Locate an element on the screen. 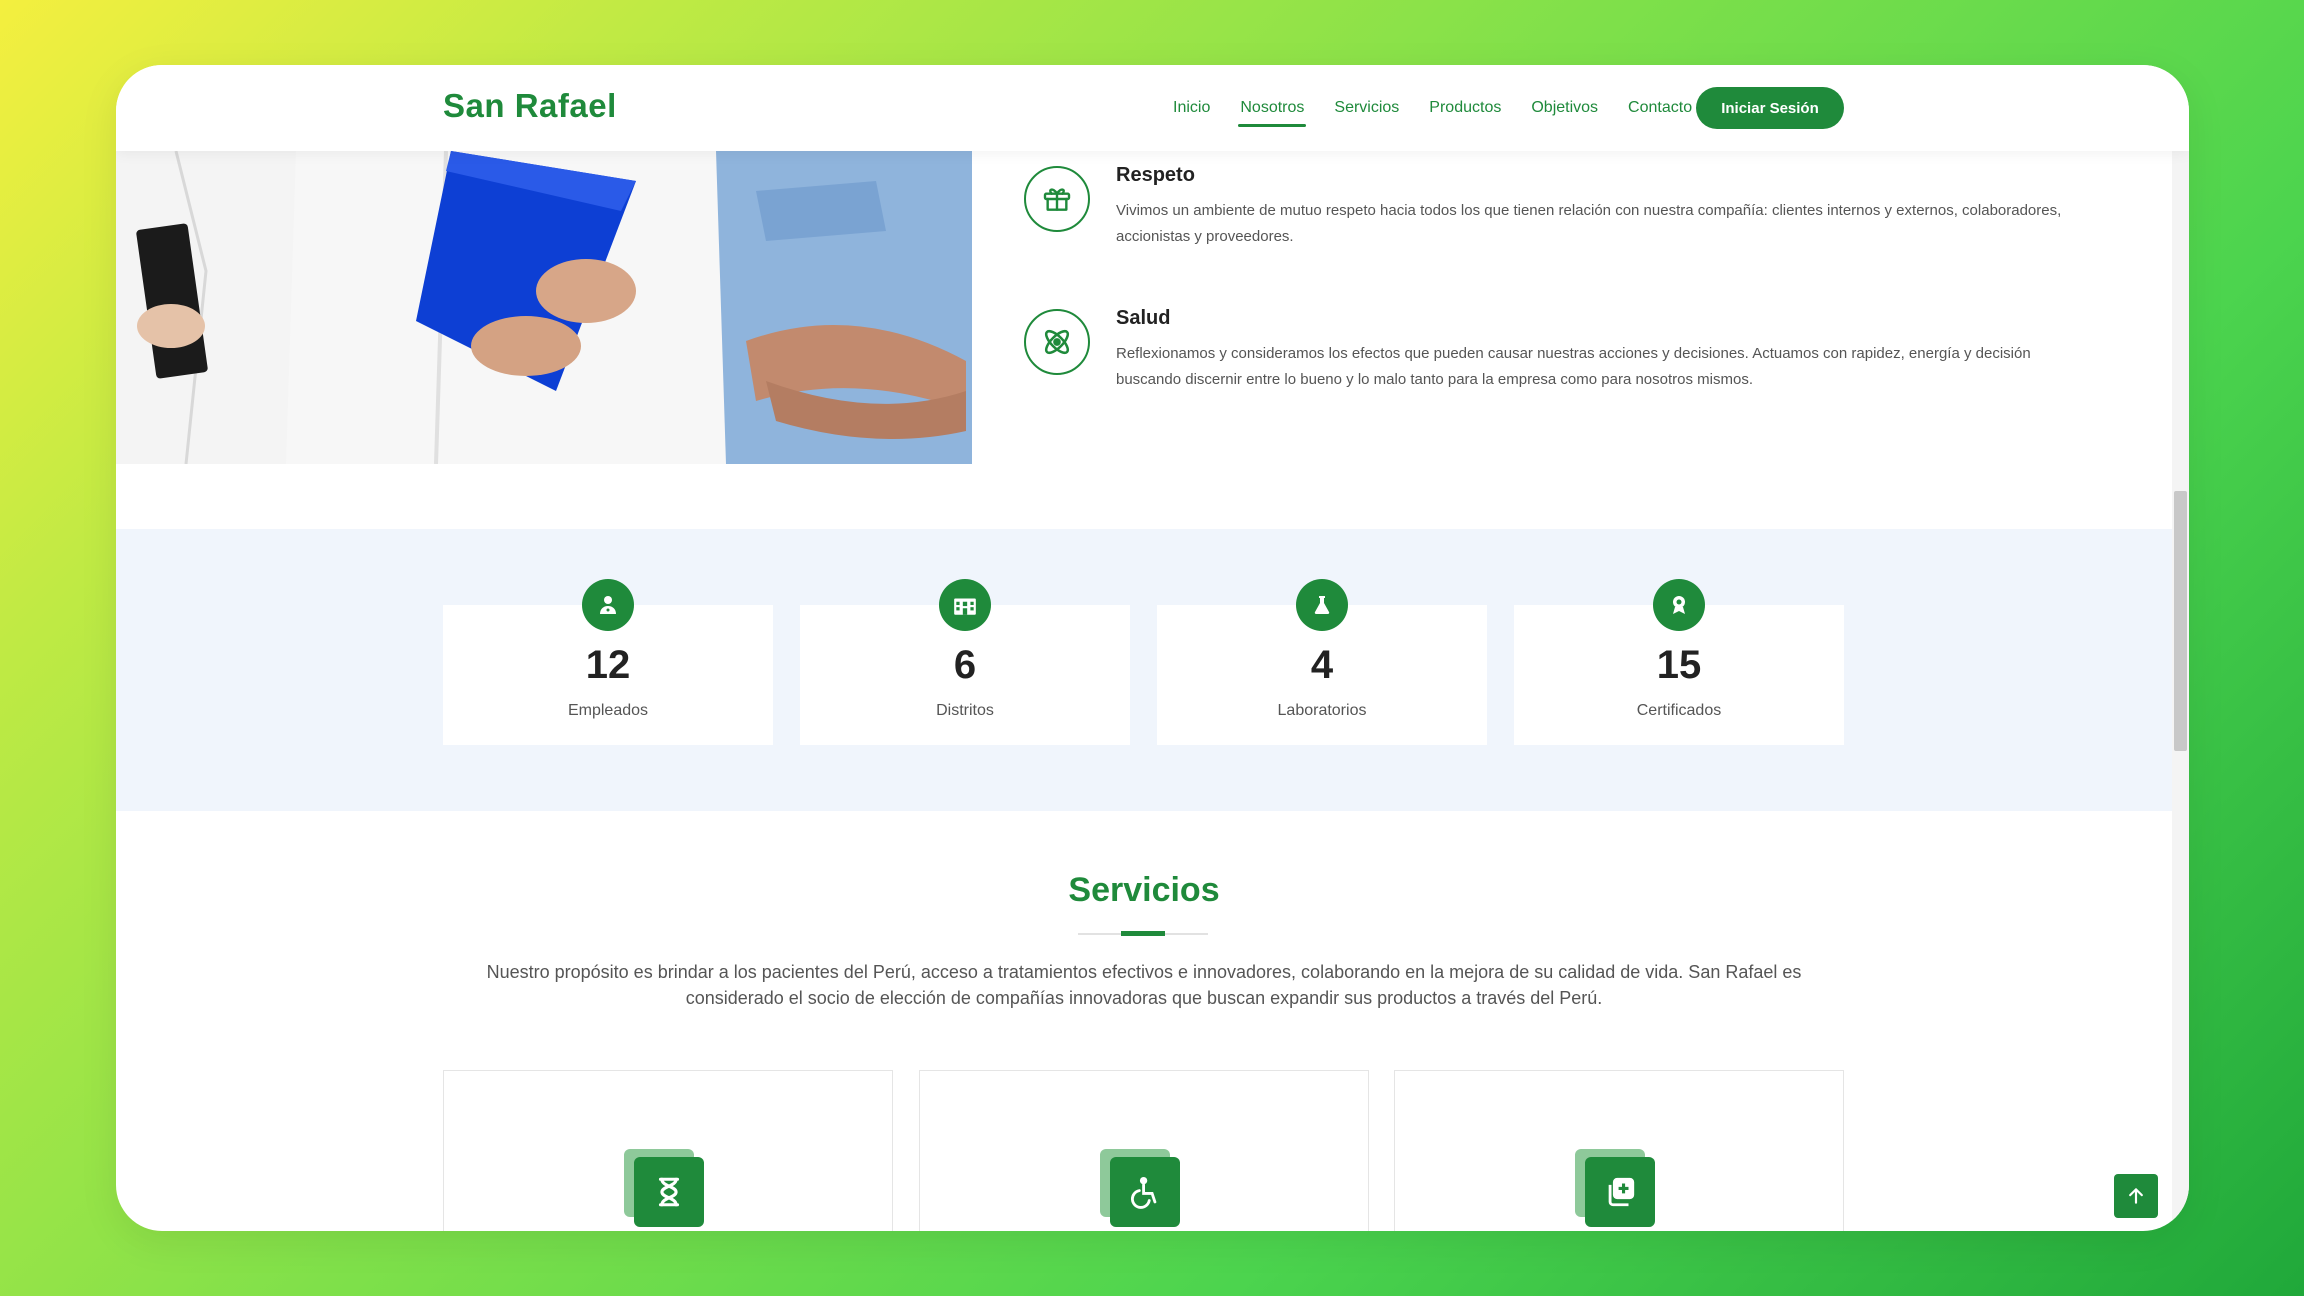 The image size is (2304, 1296). title-divider is located at coordinates (1143, 933).